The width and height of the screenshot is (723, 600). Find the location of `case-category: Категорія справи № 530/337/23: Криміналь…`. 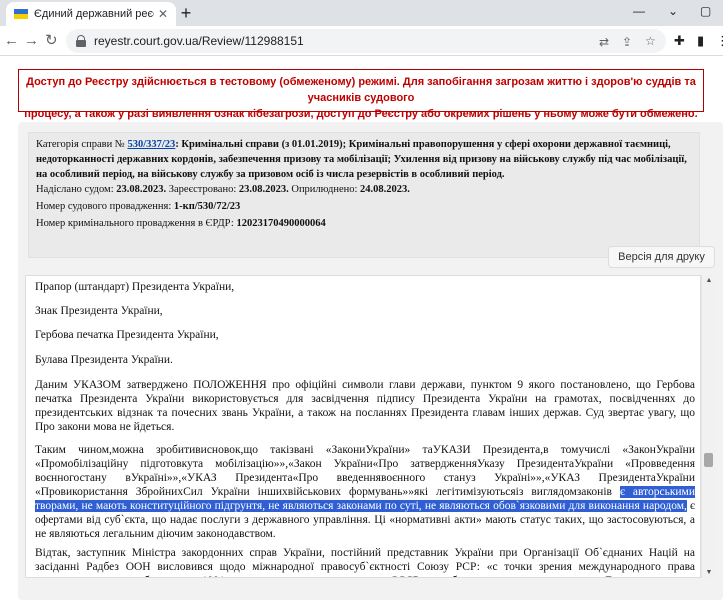

case-category: Категорія справи № 530/337/23: Криміналь… is located at coordinates (364, 159).